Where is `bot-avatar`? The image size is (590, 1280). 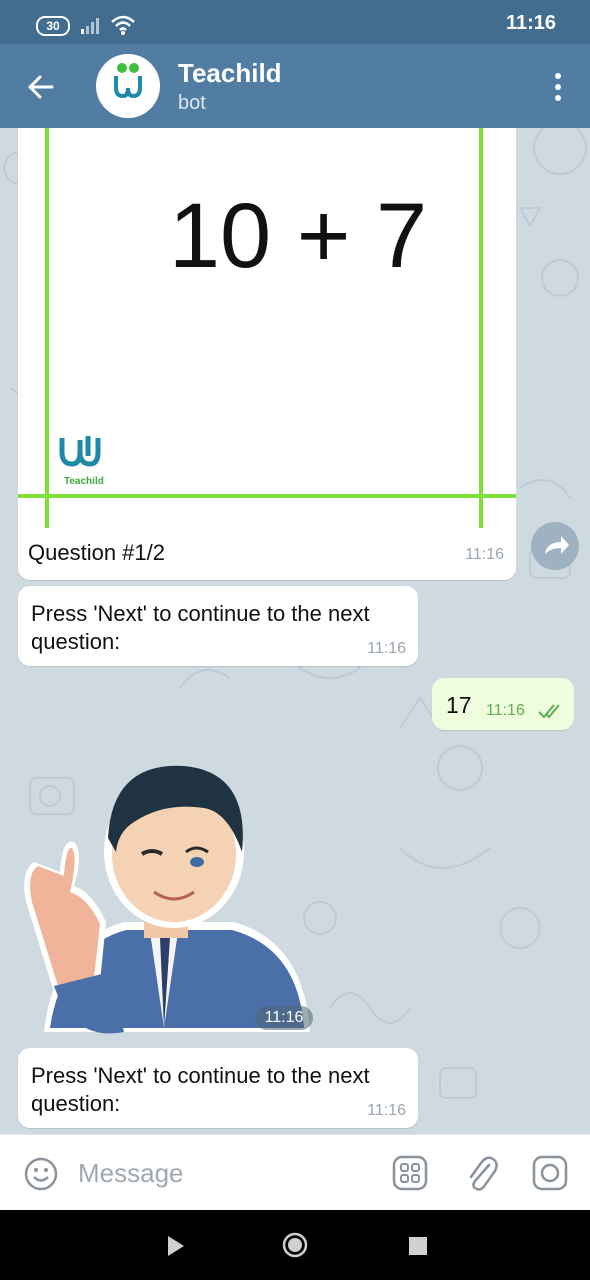
bot-avatar is located at coordinates (128, 86).